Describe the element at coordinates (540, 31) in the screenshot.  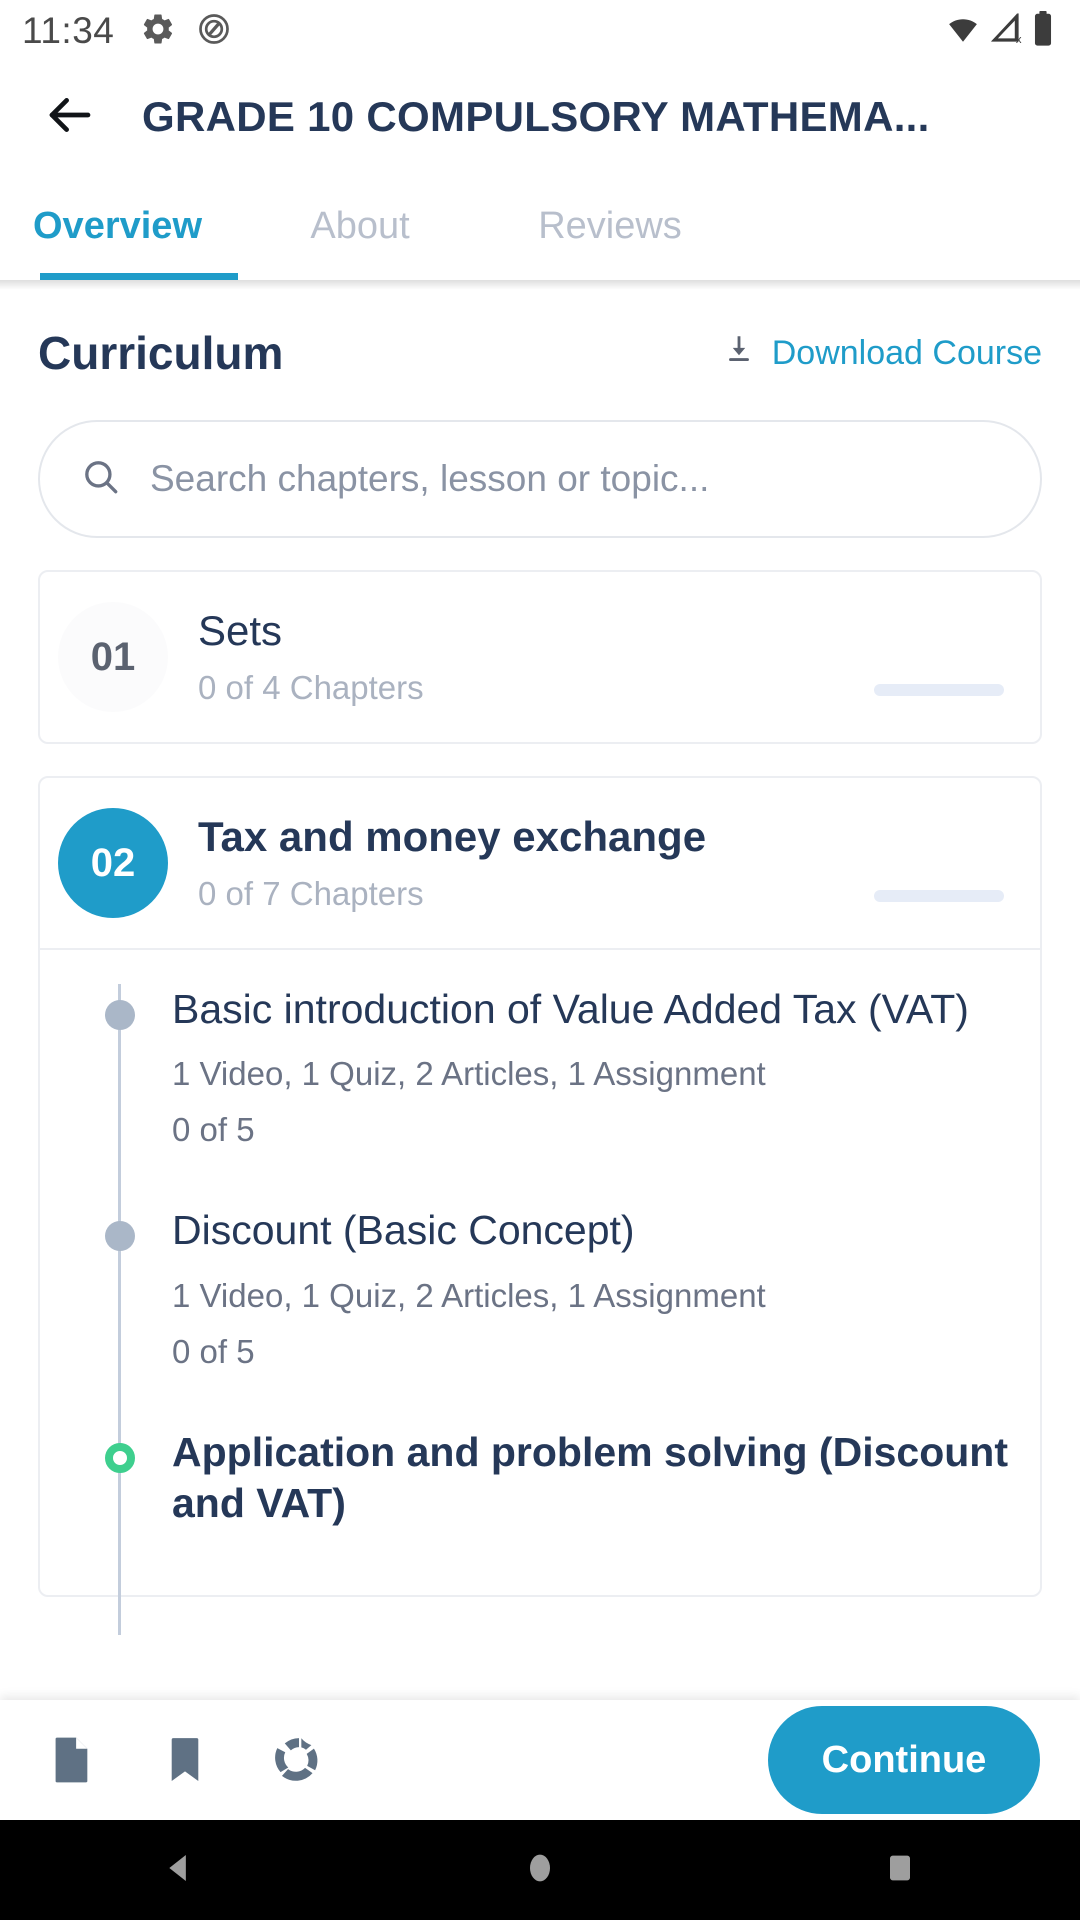
I see `status-bar: 11:34 x` at that location.